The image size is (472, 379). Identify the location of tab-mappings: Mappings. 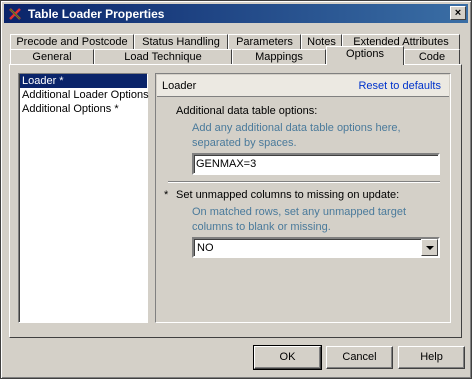
(279, 57).